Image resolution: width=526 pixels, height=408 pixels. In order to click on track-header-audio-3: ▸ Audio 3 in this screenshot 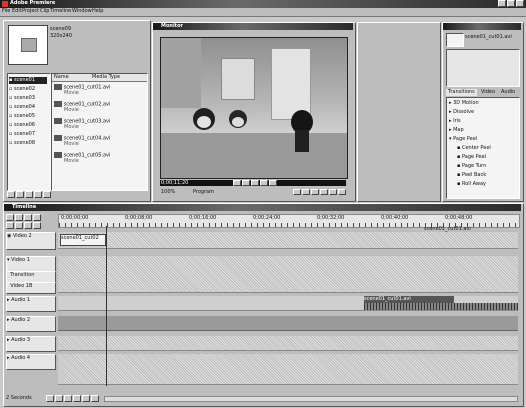, I will do `click(31, 344)`.